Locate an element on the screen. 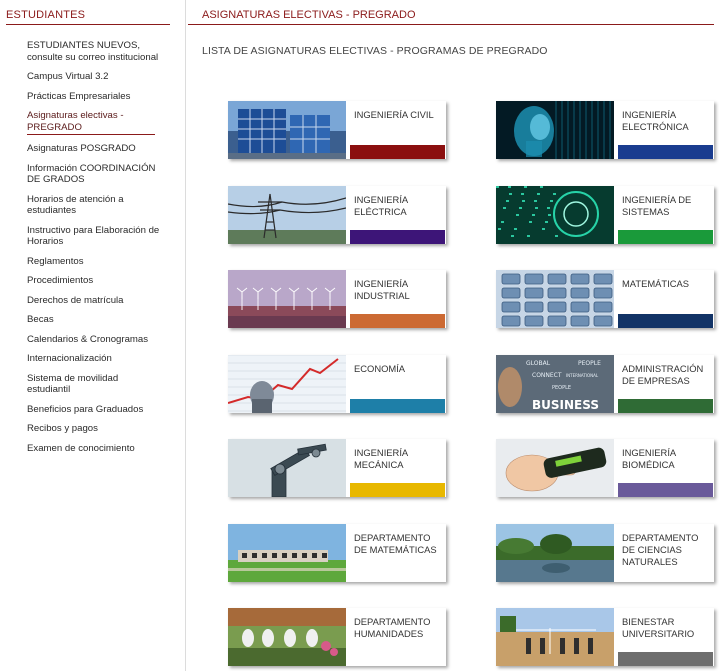  sidebar-item-internacionalizacion: Internacionalización is located at coordinates (94, 359).